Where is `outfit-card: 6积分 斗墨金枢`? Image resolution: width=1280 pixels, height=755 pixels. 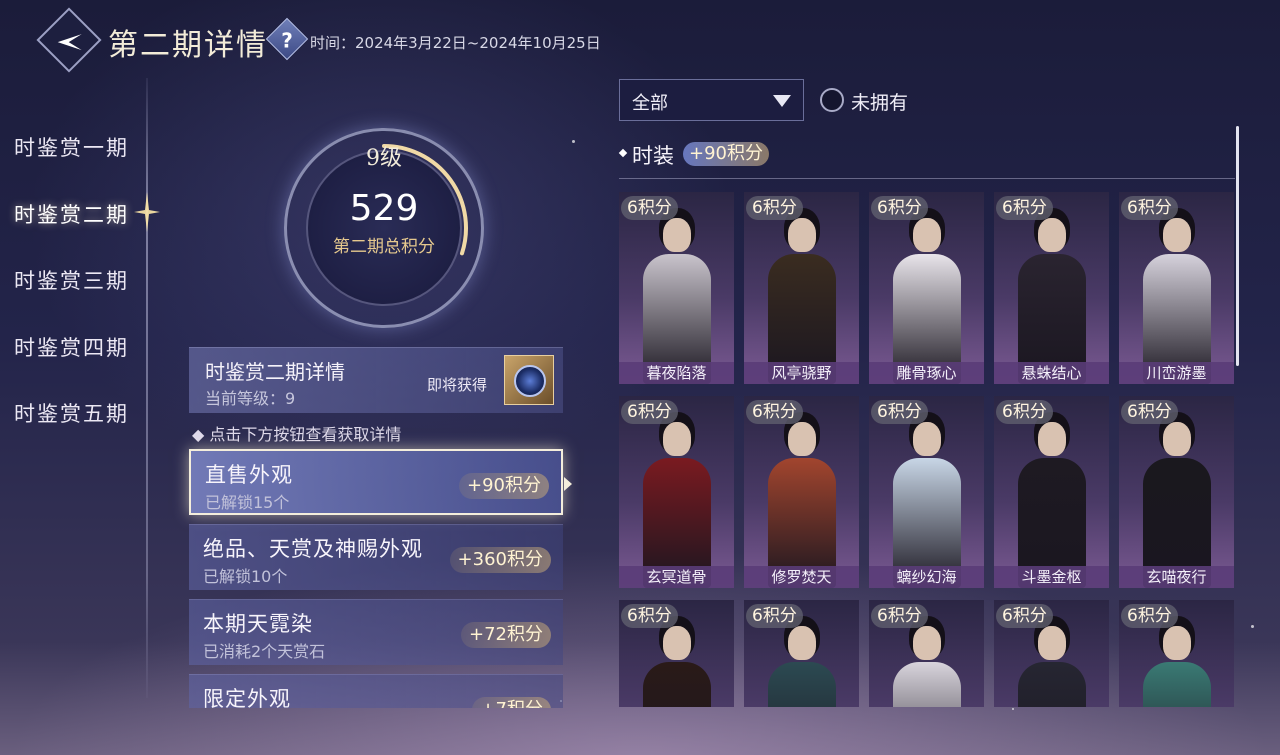 outfit-card: 6积分 斗墨金枢 is located at coordinates (1051, 492).